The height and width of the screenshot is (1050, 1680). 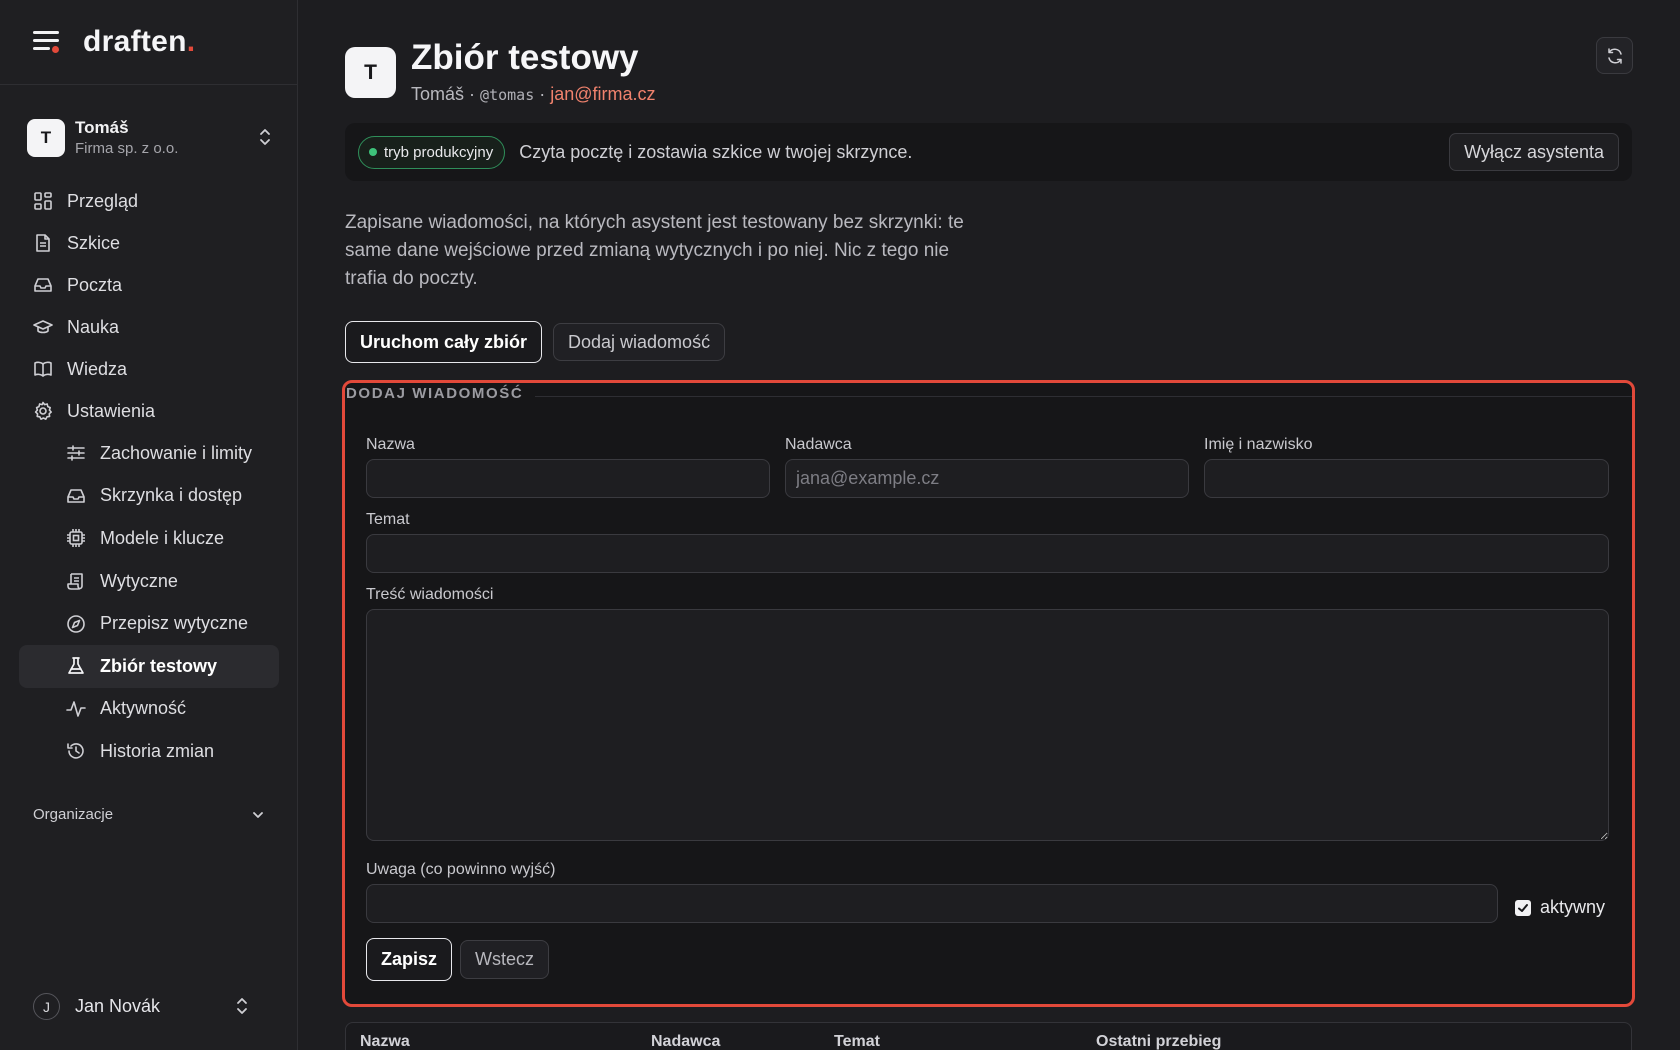 What do you see at coordinates (171, 495) in the screenshot?
I see `sidebar-item-label: Skrzynka i dostęp` at bounding box center [171, 495].